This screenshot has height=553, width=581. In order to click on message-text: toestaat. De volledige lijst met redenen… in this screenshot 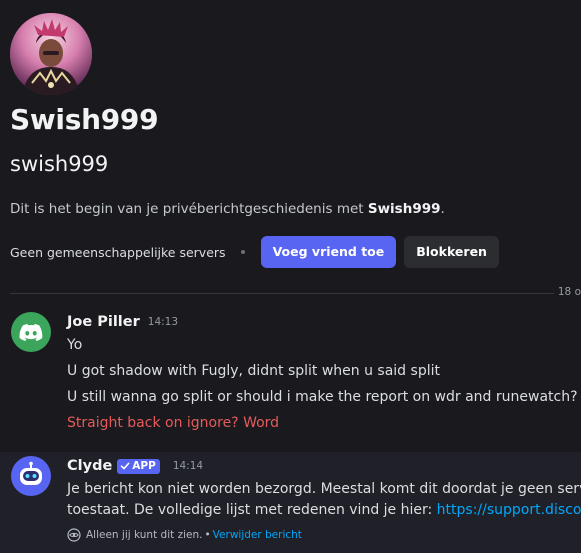, I will do `click(252, 510)`.